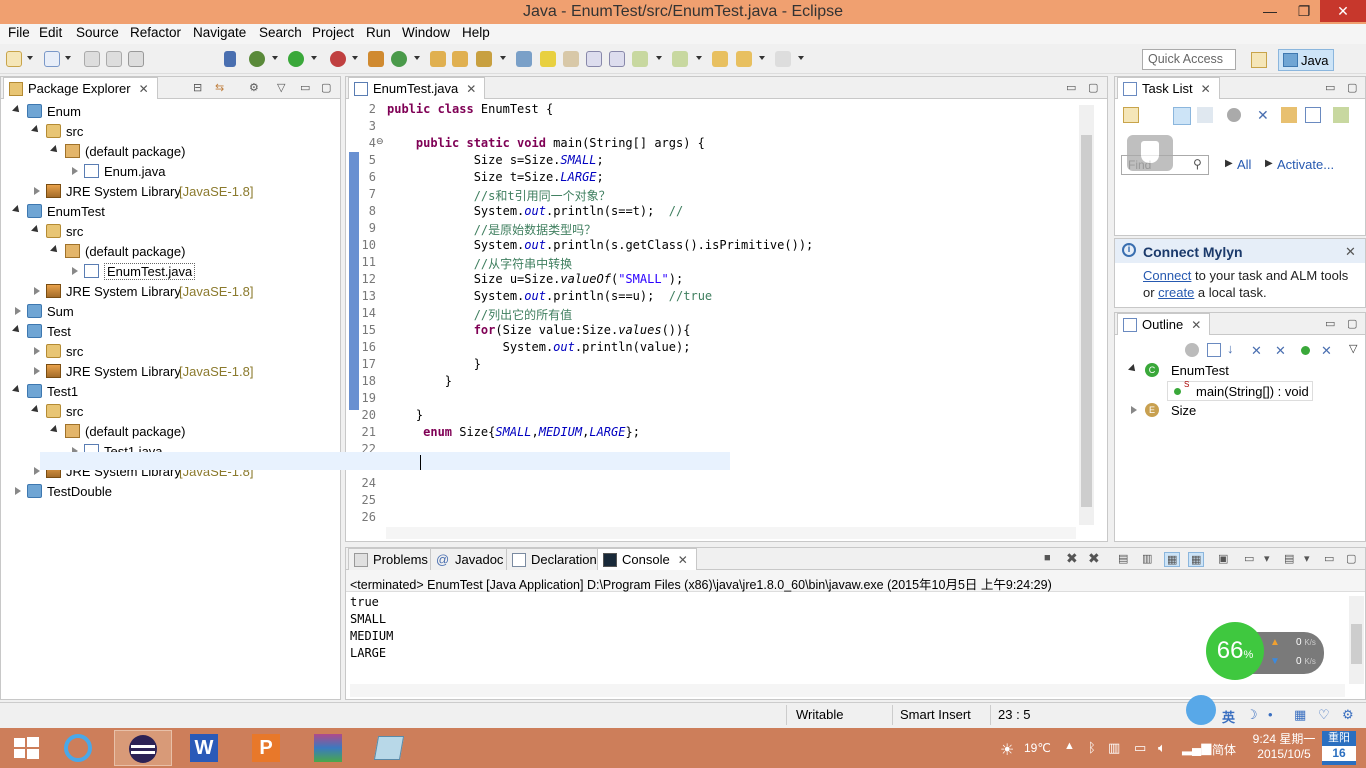  I want to click on connect-link: Connect, so click(1167, 275).